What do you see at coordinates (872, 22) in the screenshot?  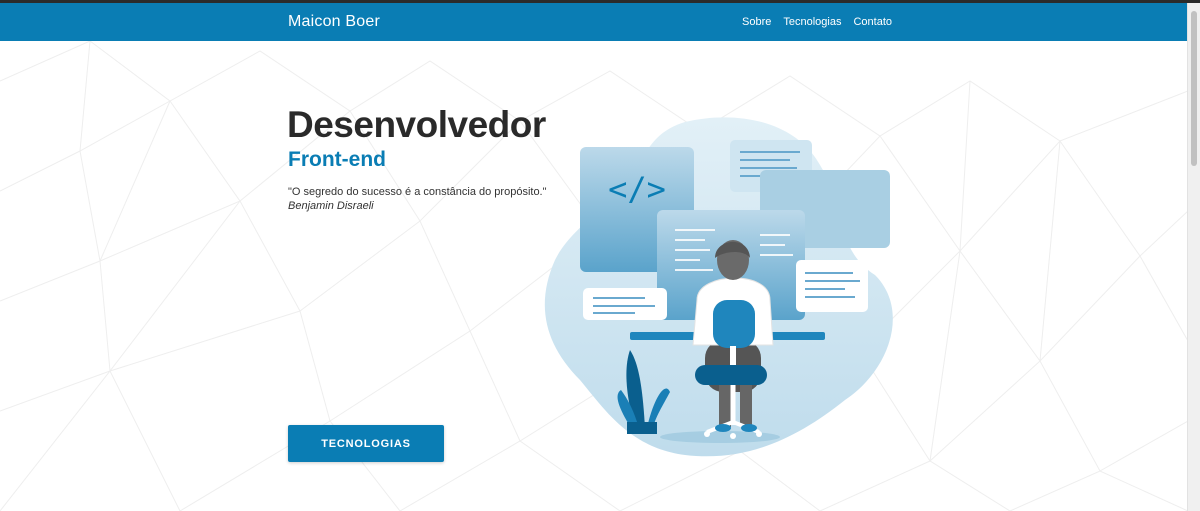 I see `nav-link-contato: Contato` at bounding box center [872, 22].